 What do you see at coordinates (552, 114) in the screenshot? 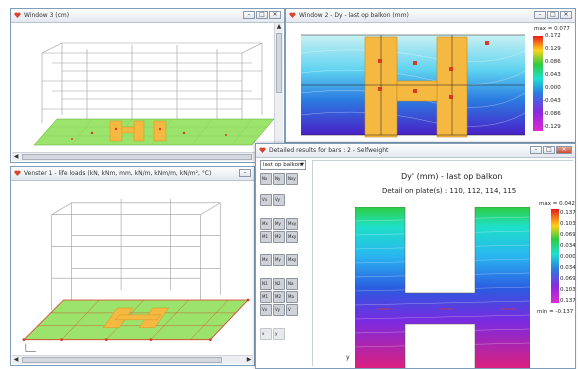
I see `window-2-legend-tick: -0.086` at bounding box center [552, 114].